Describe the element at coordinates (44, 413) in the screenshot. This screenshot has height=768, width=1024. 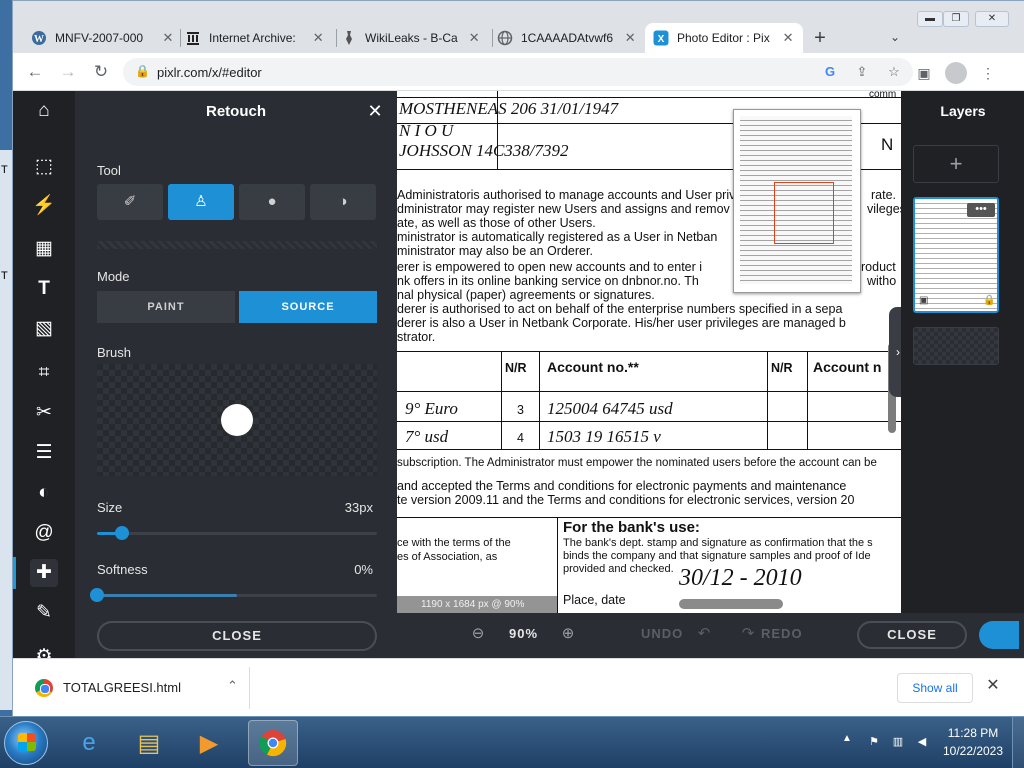
I see `scissors-icon: ✂` at that location.